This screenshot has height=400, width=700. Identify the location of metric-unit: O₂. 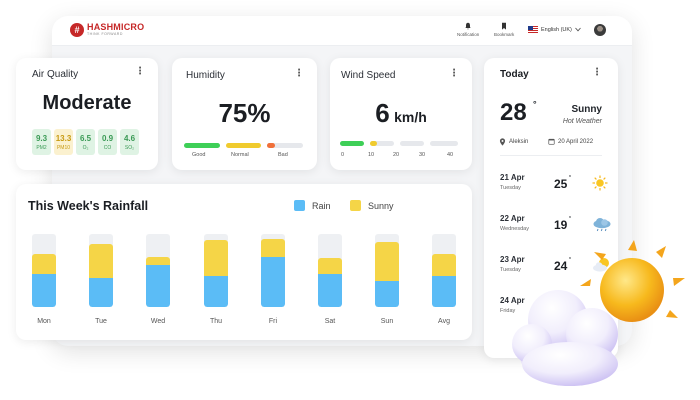
(85, 147).